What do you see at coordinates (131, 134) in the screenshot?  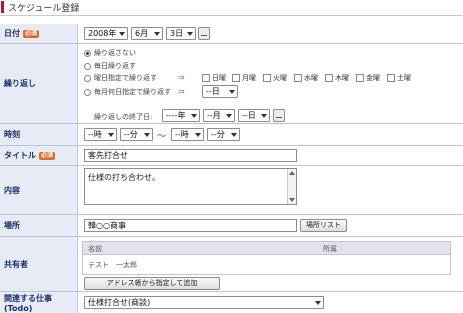 I see `start-minute-value: --分` at bounding box center [131, 134].